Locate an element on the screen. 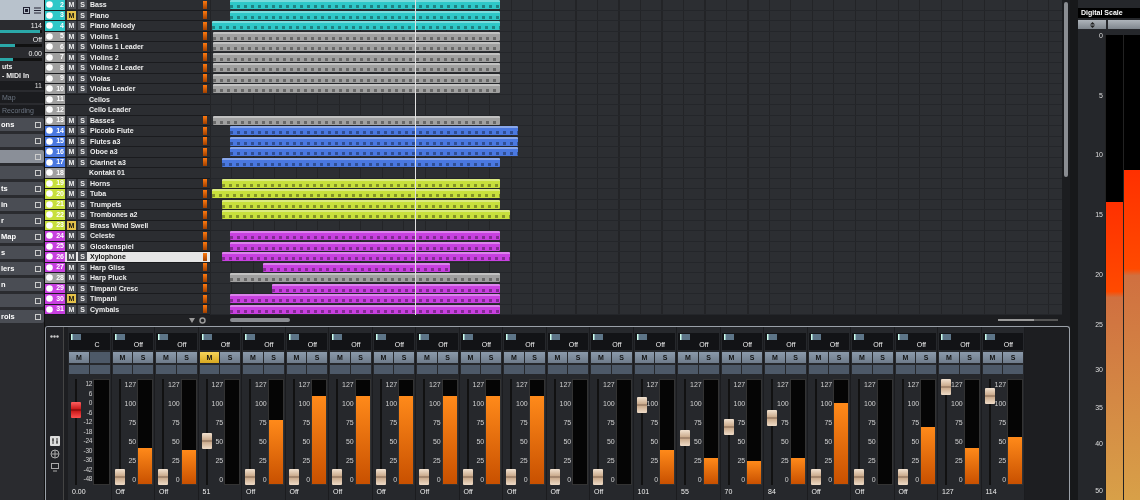  scale-selector is located at coordinates (1092, 24).